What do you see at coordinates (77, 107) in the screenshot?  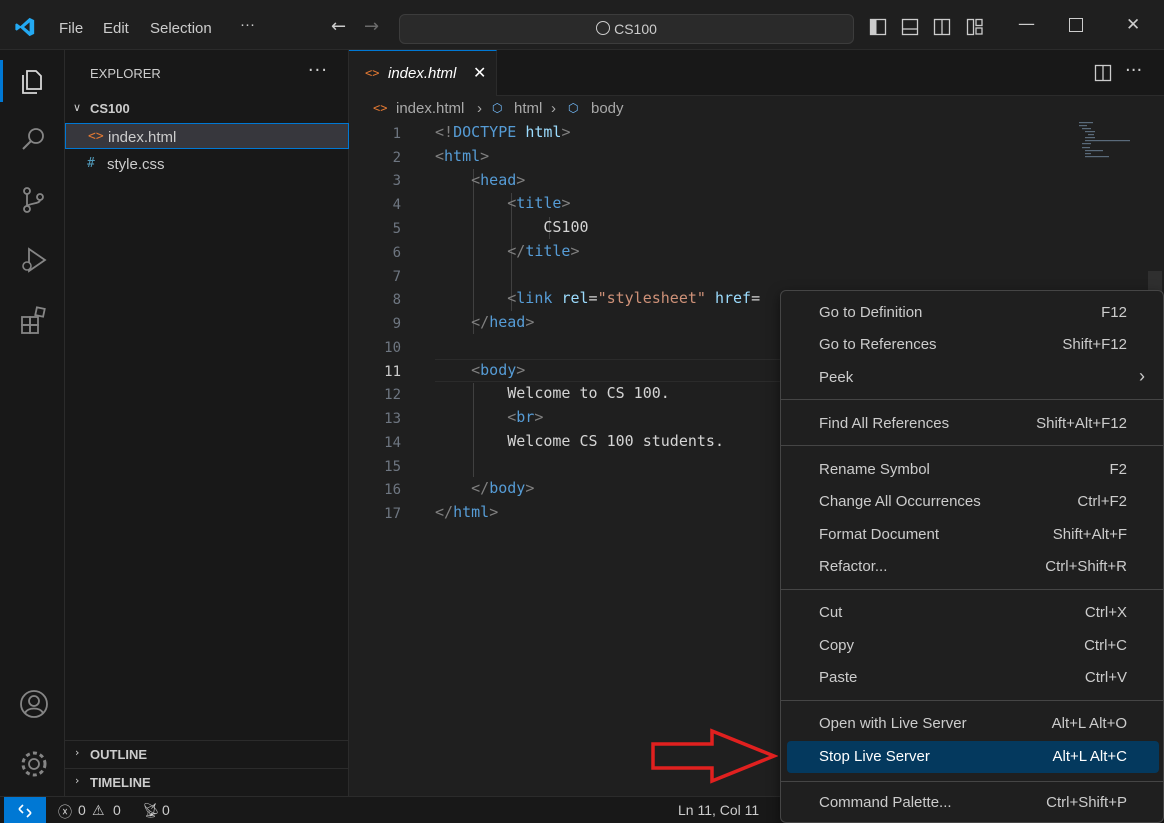 I see `chevron-down-icon: ∨` at bounding box center [77, 107].